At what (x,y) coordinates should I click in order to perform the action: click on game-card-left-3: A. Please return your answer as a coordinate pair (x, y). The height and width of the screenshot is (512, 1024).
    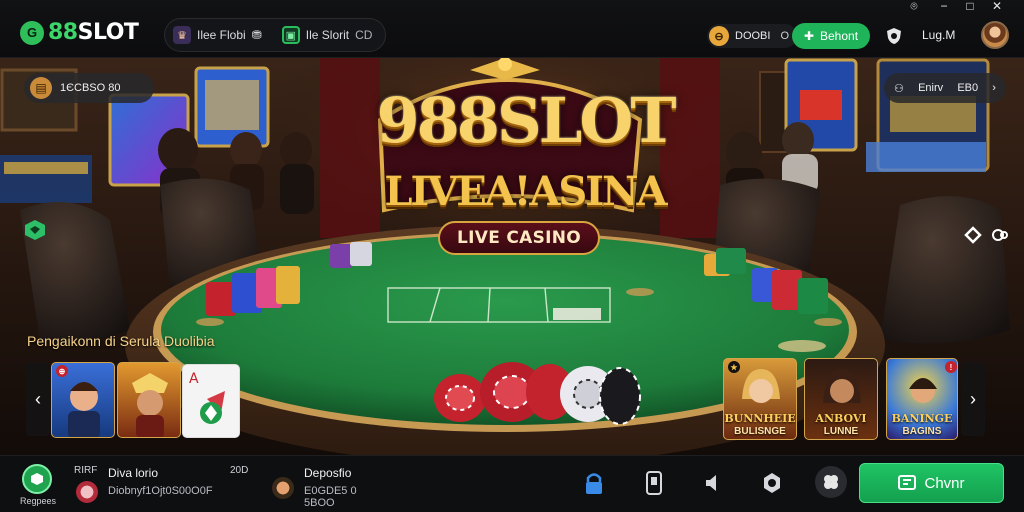
    Looking at the image, I should click on (211, 401).